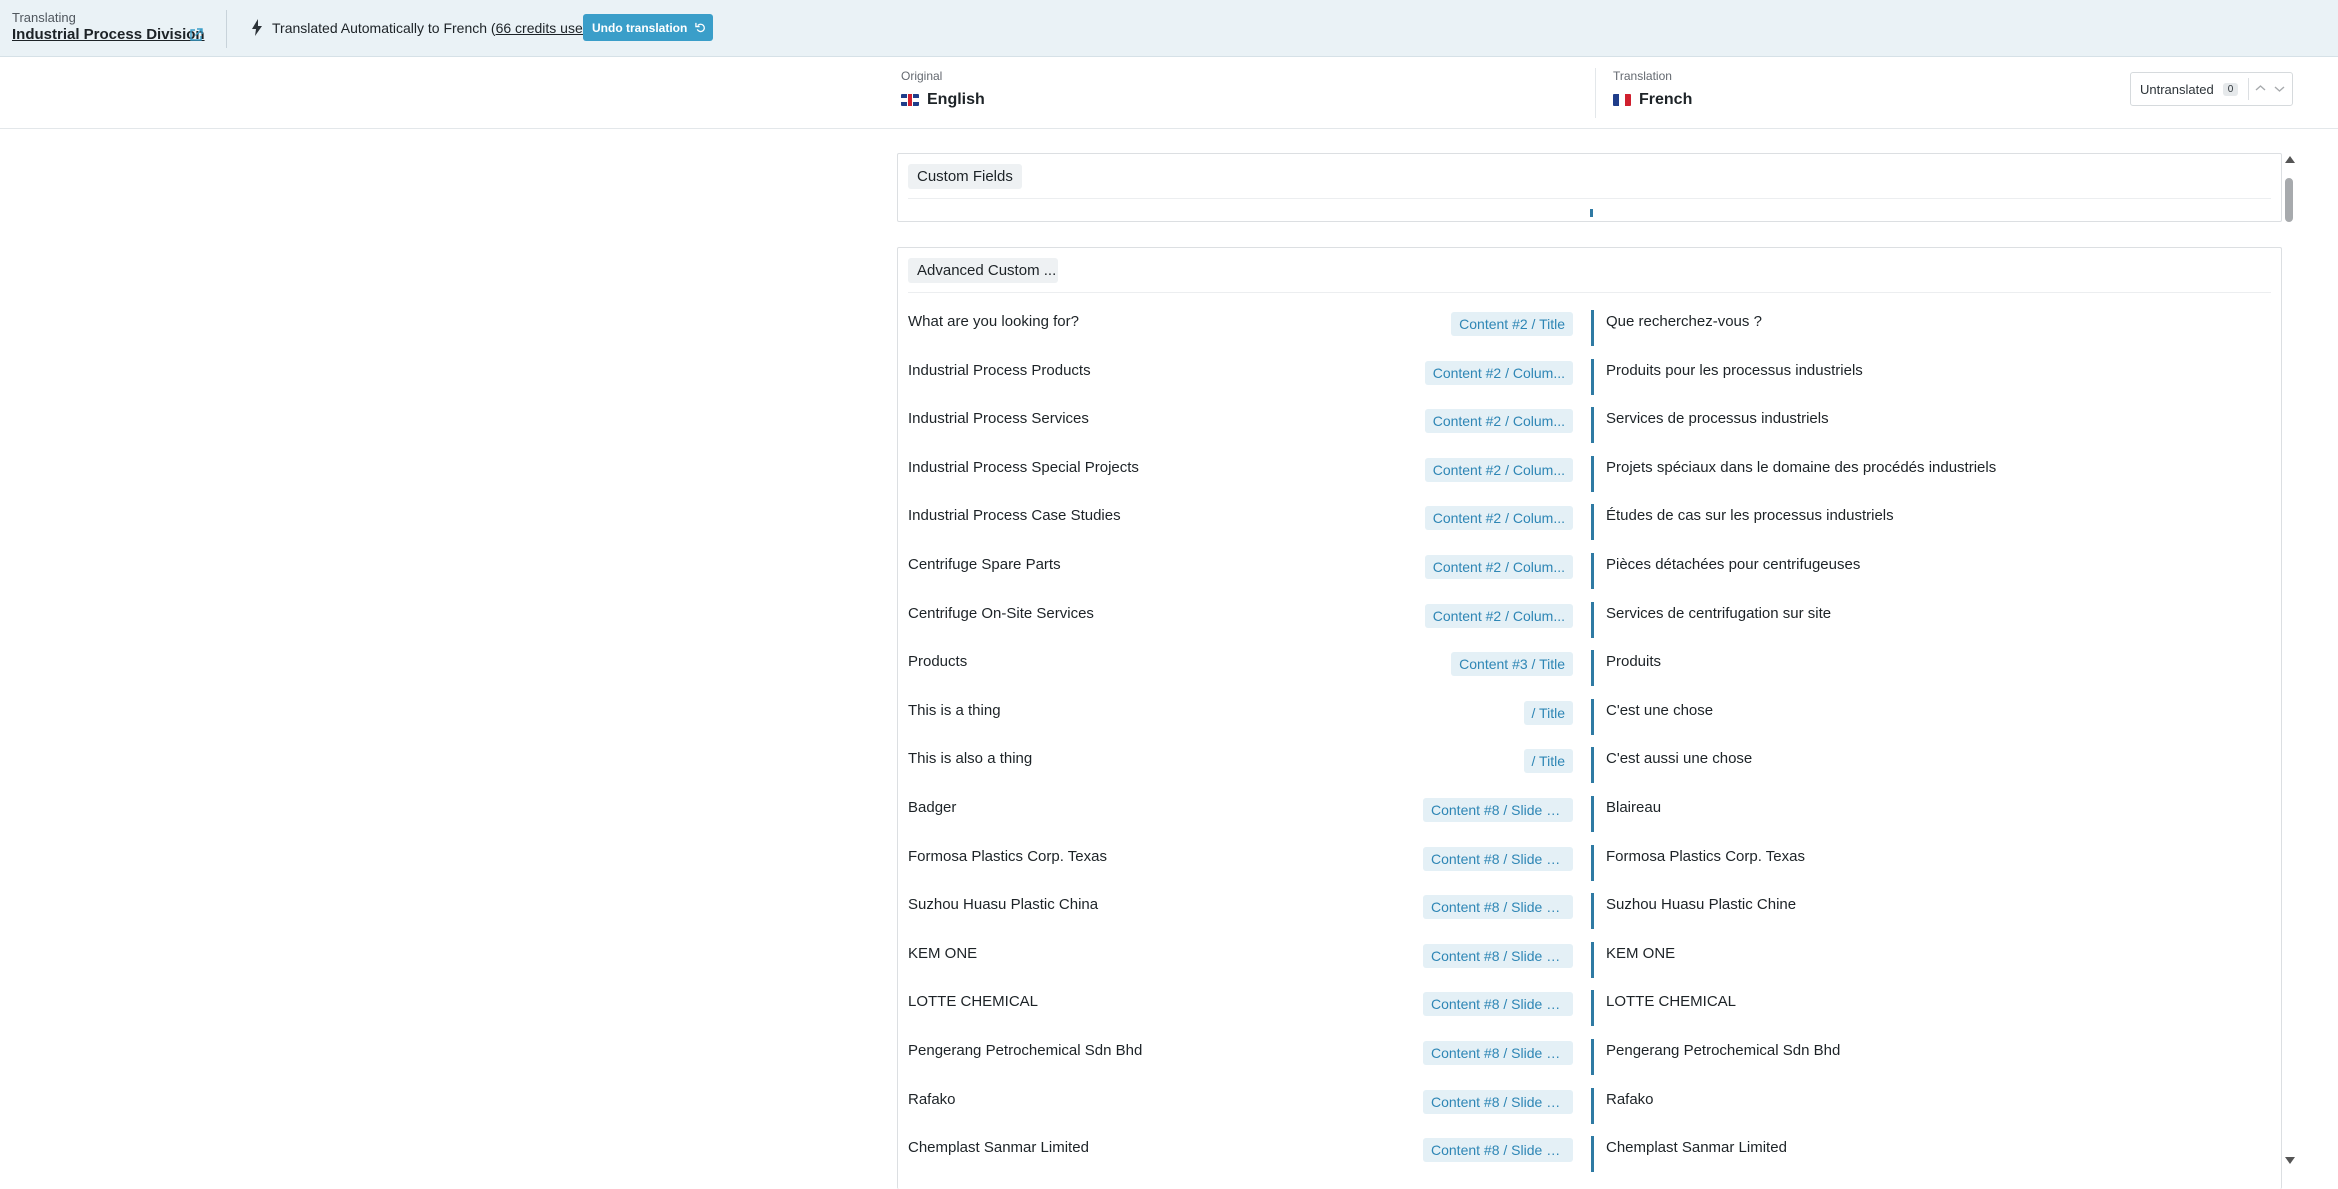 The height and width of the screenshot is (1189, 2338). What do you see at coordinates (993, 321) in the screenshot?
I see `original-text: What are you looking for?` at bounding box center [993, 321].